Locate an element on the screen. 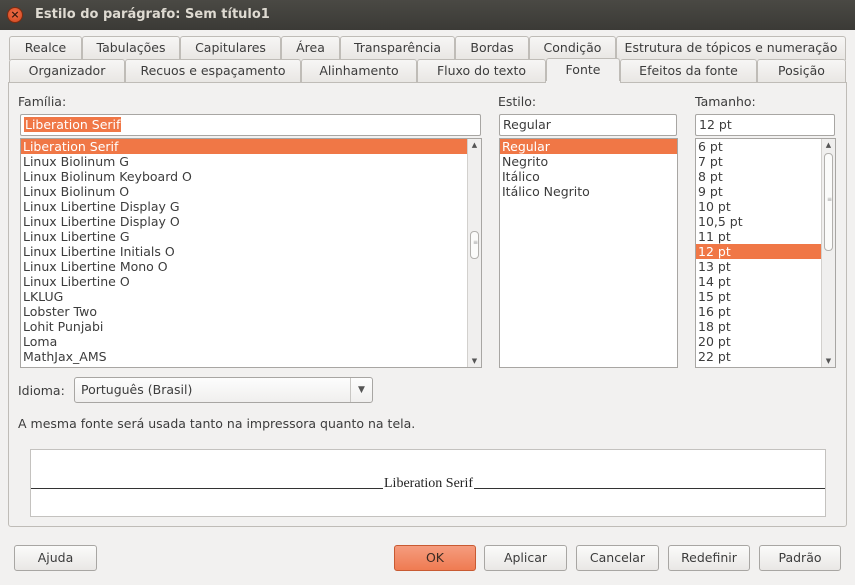  preview-text: Liberation Serif is located at coordinates (429, 484).